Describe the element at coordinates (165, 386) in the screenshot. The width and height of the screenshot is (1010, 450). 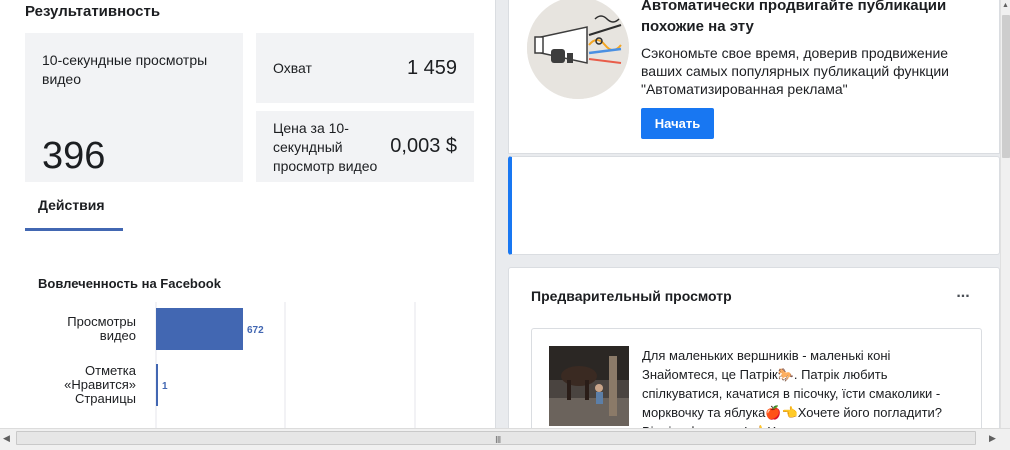
I see `chart-data-label: 1` at that location.